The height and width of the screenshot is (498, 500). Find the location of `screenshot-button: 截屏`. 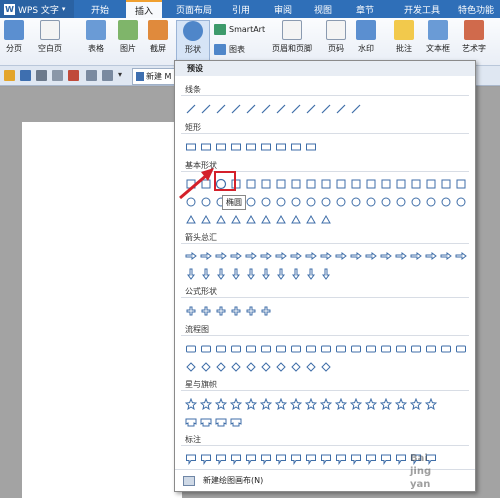

screenshot-button: 截屏 is located at coordinates (158, 37).